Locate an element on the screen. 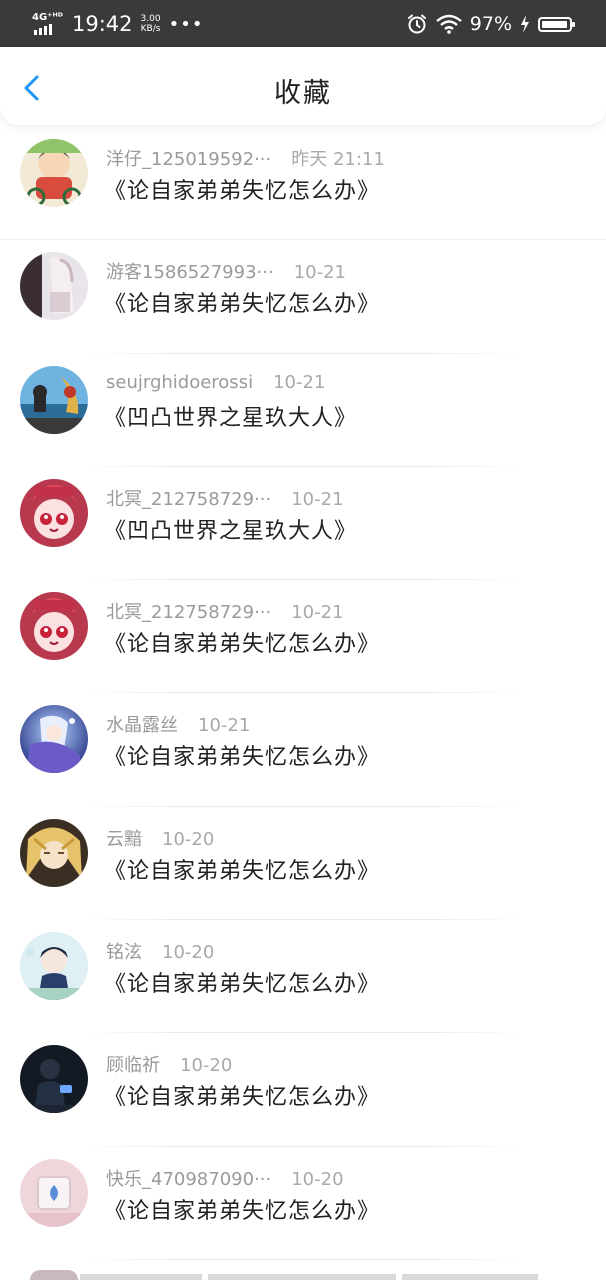  status-bar: 4G⁺ᴴᴰ 19:42 3.00 KB/s ••• 97% is located at coordinates (303, 23).